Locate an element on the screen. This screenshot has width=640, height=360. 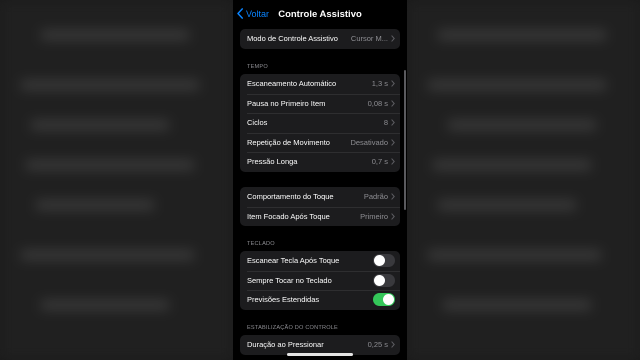
row-value: Padrão is located at coordinates (375, 197).